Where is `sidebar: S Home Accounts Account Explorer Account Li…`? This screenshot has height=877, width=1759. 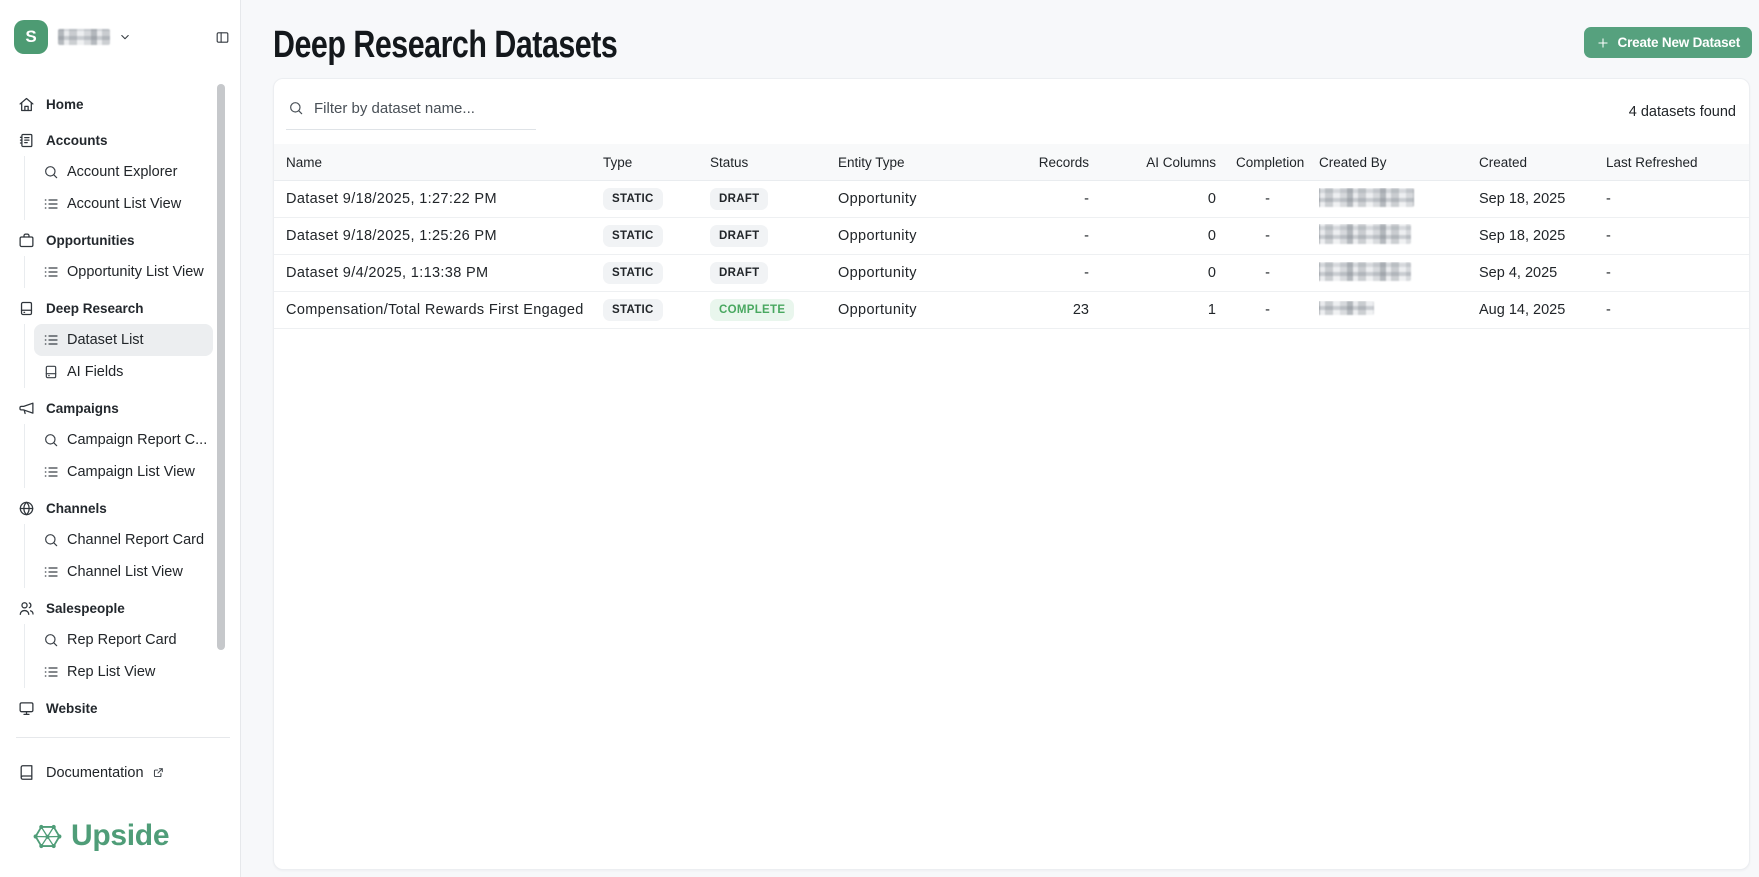 sidebar: S Home Accounts Account Explorer Account Li… is located at coordinates (120, 438).